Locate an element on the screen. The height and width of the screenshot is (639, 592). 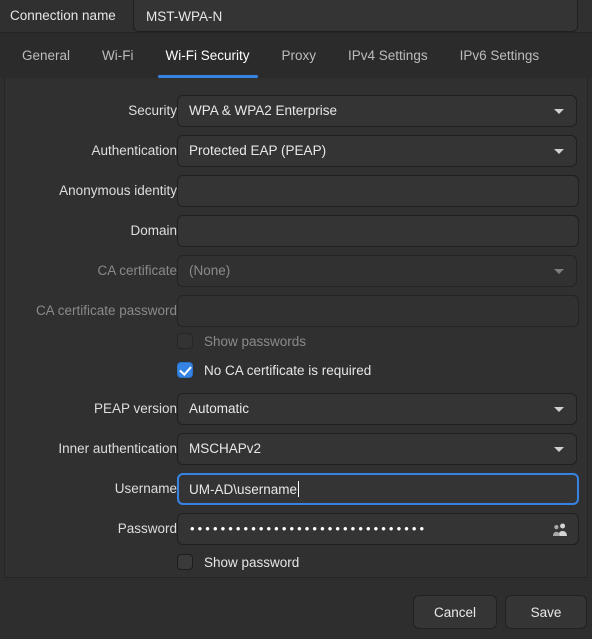
row-ca-certificate: CA certificate (None) is located at coordinates (297, 271).